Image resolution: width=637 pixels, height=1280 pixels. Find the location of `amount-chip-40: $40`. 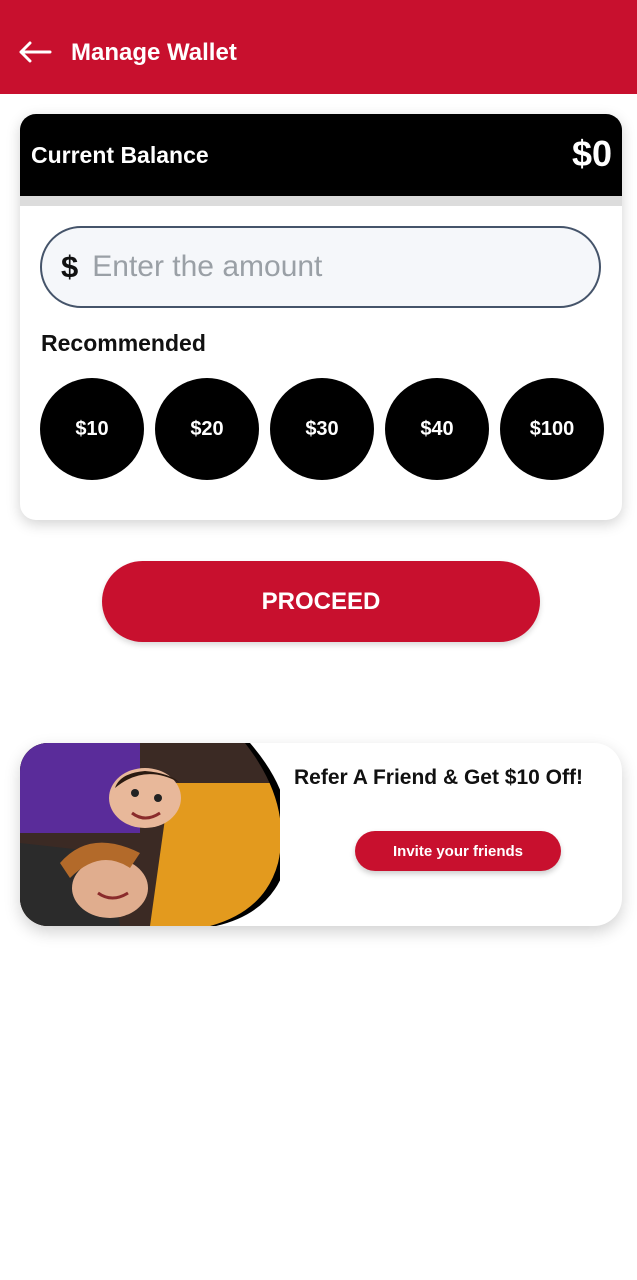

amount-chip-40: $40 is located at coordinates (437, 429).